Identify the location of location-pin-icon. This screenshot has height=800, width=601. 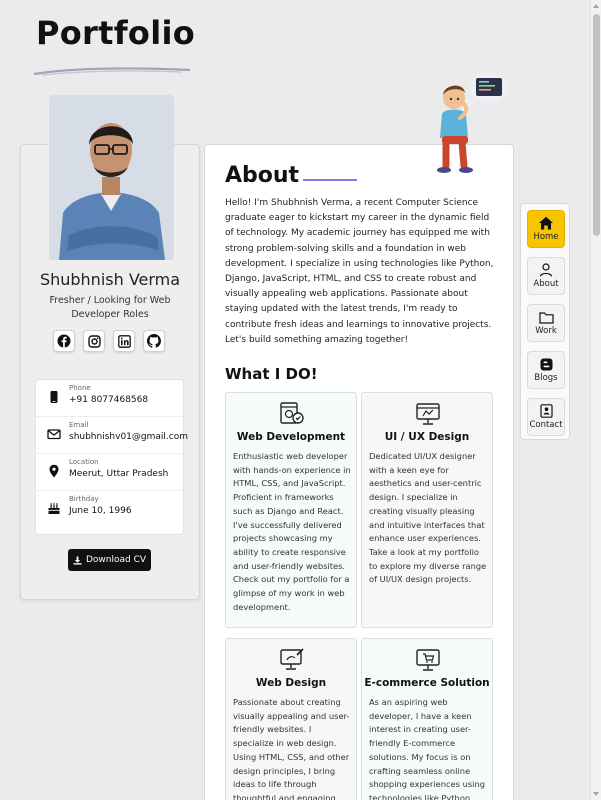
(54, 471).